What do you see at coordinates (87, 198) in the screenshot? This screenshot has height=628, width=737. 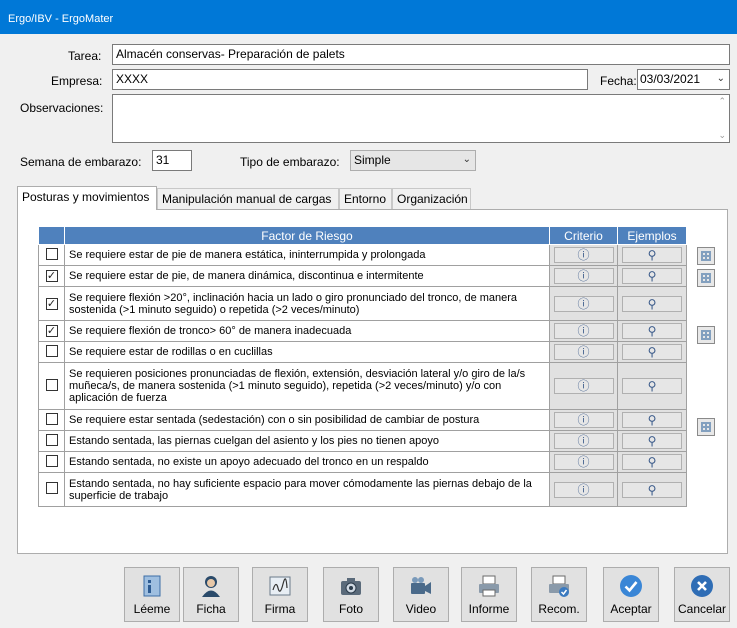 I see `tab-posturas: Posturas y movimientos` at bounding box center [87, 198].